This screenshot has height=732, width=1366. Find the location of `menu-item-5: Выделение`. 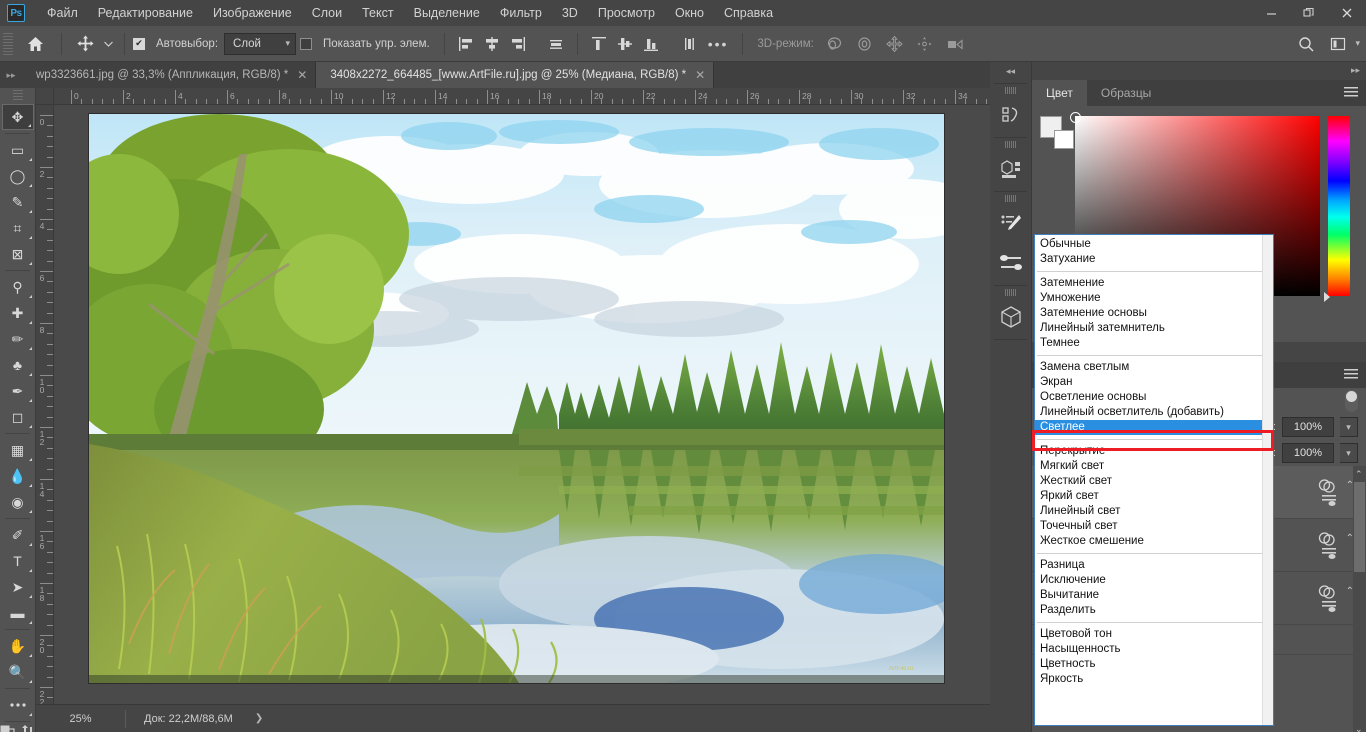

menu-item-5: Выделение is located at coordinates (447, 13).